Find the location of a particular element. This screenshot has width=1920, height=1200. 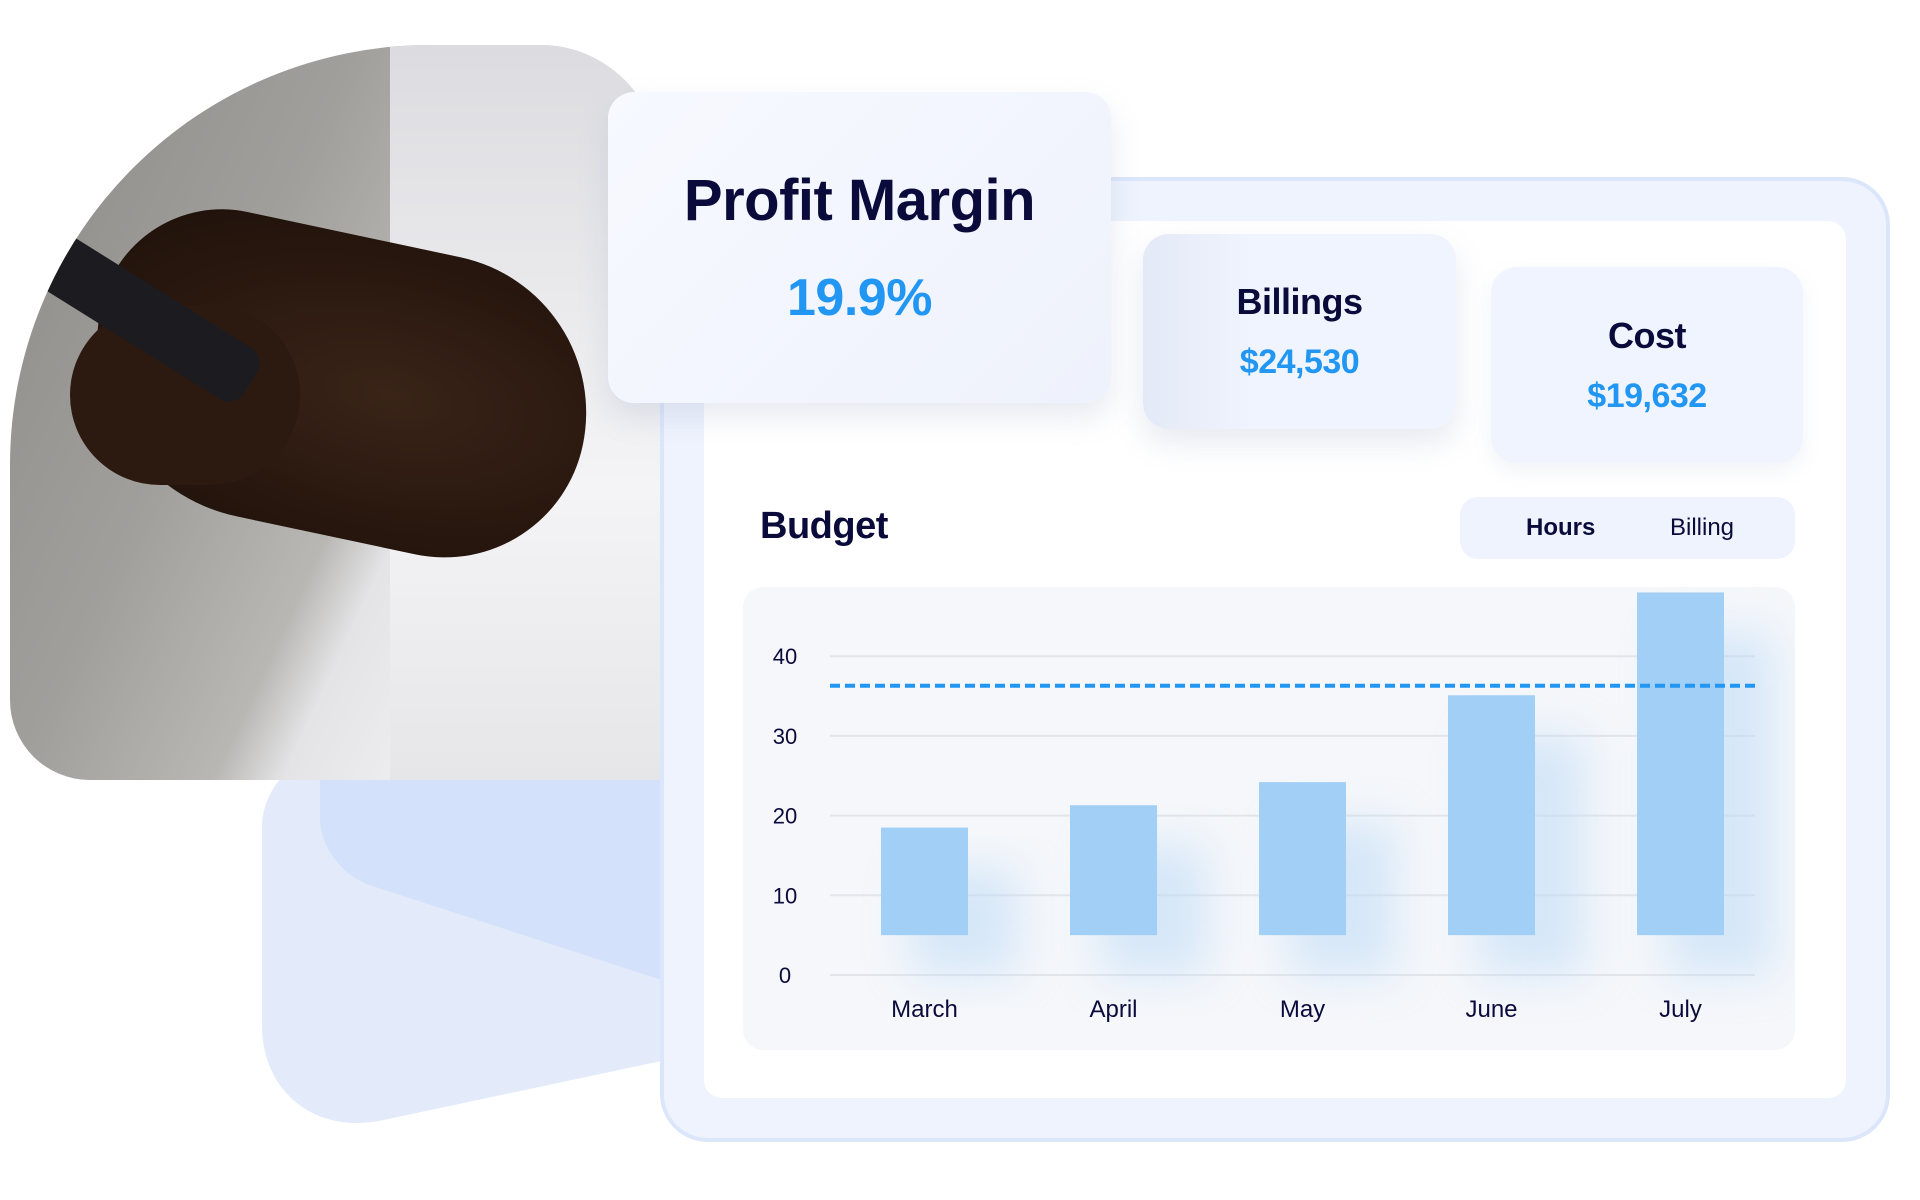

x-category-label: July is located at coordinates (1680, 1009).